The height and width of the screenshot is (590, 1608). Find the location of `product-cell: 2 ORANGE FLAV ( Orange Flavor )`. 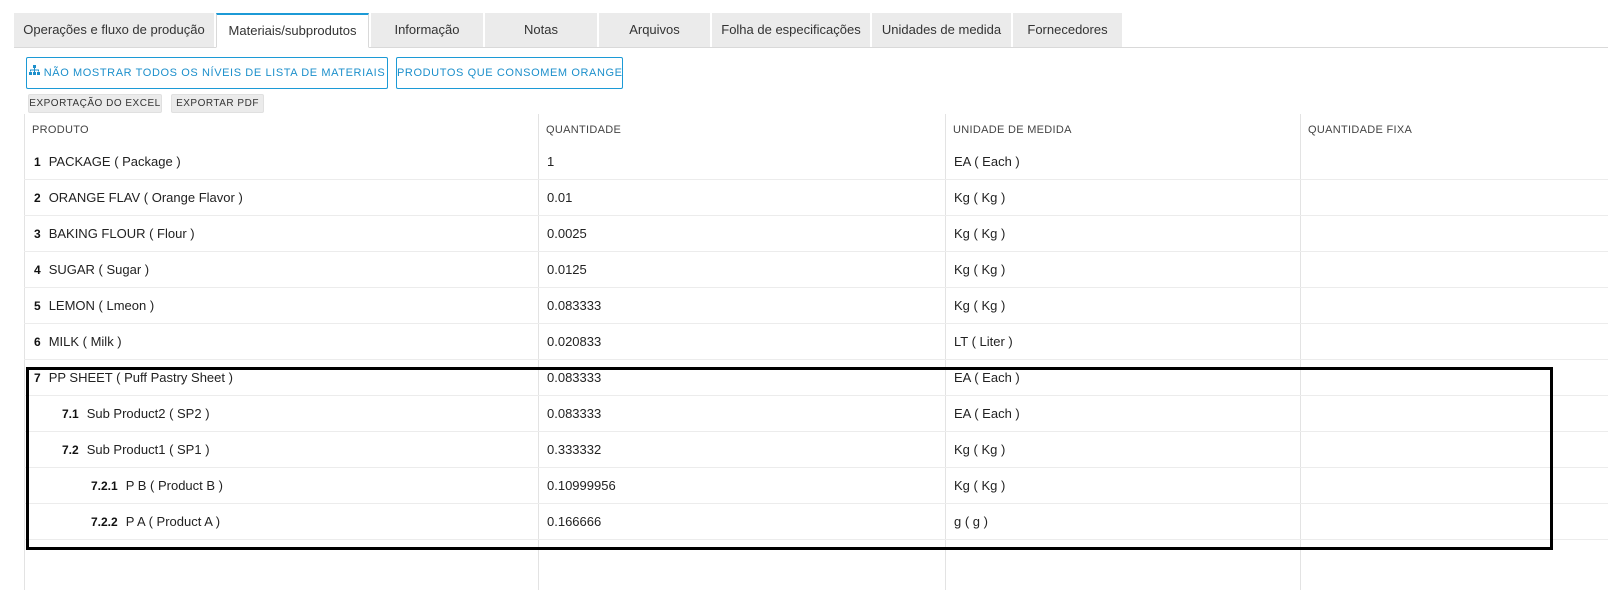

product-cell: 2 ORANGE FLAV ( Orange Flavor ) is located at coordinates (138, 198).